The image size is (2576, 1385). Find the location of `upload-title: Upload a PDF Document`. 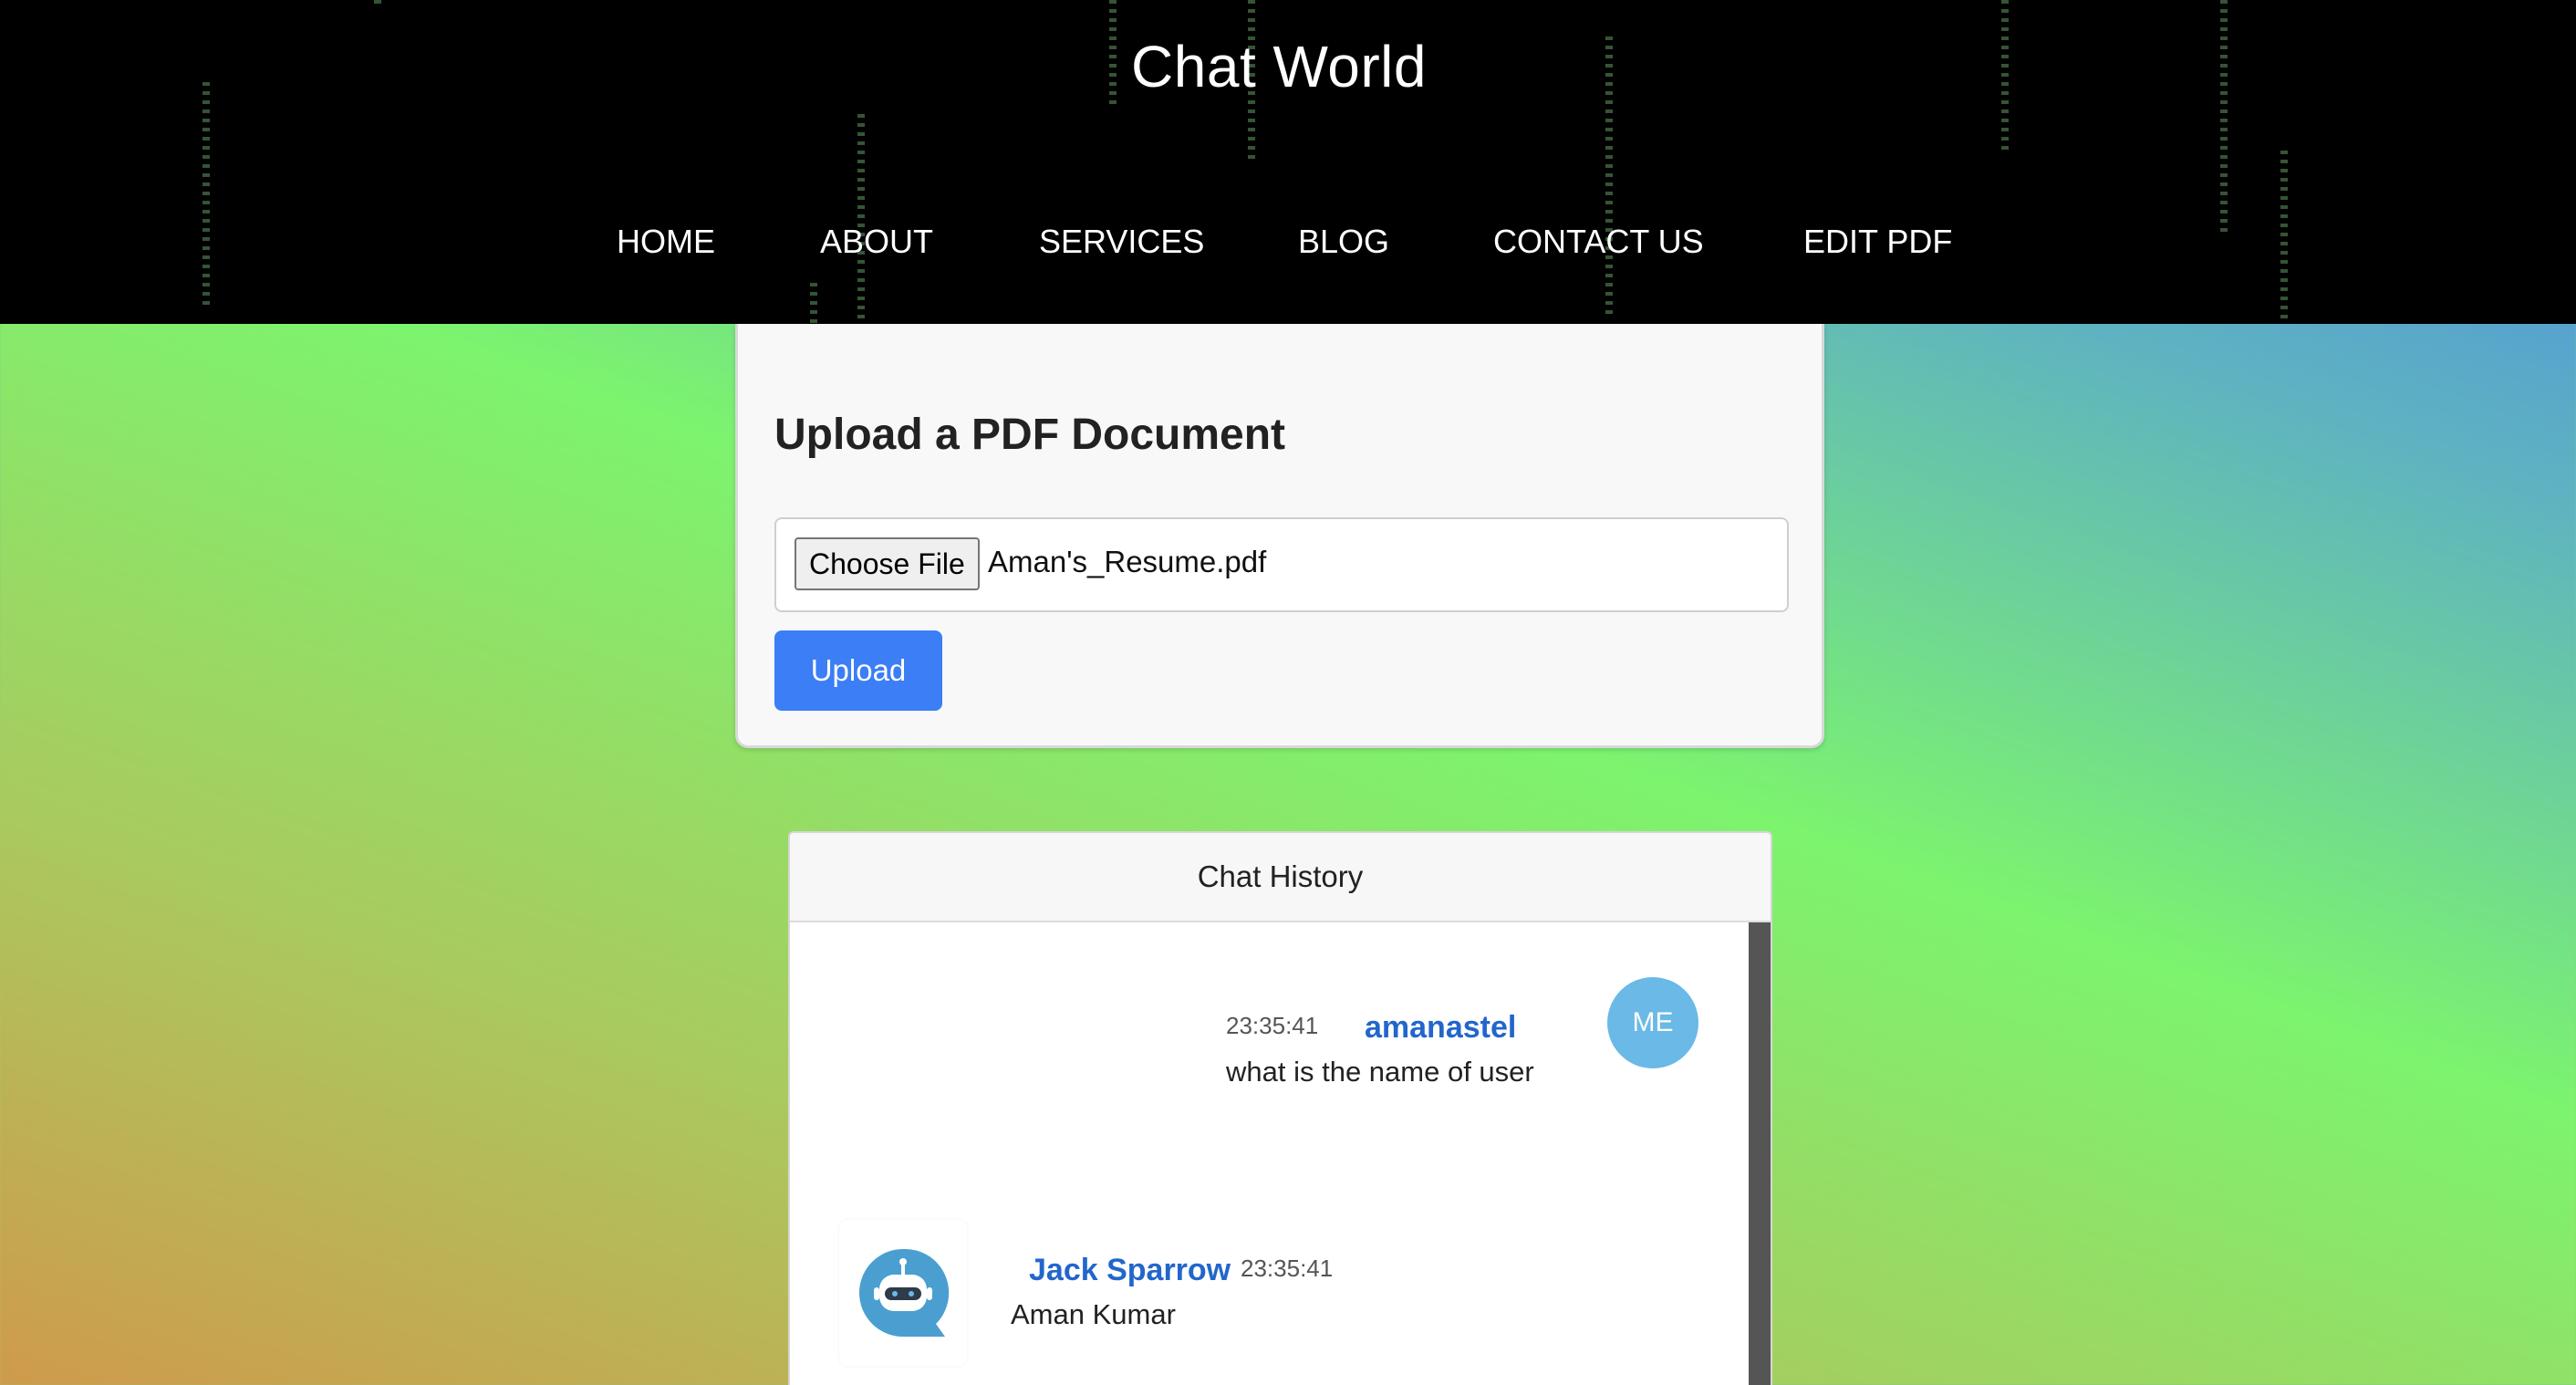

upload-title: Upload a PDF Document is located at coordinates (1030, 435).